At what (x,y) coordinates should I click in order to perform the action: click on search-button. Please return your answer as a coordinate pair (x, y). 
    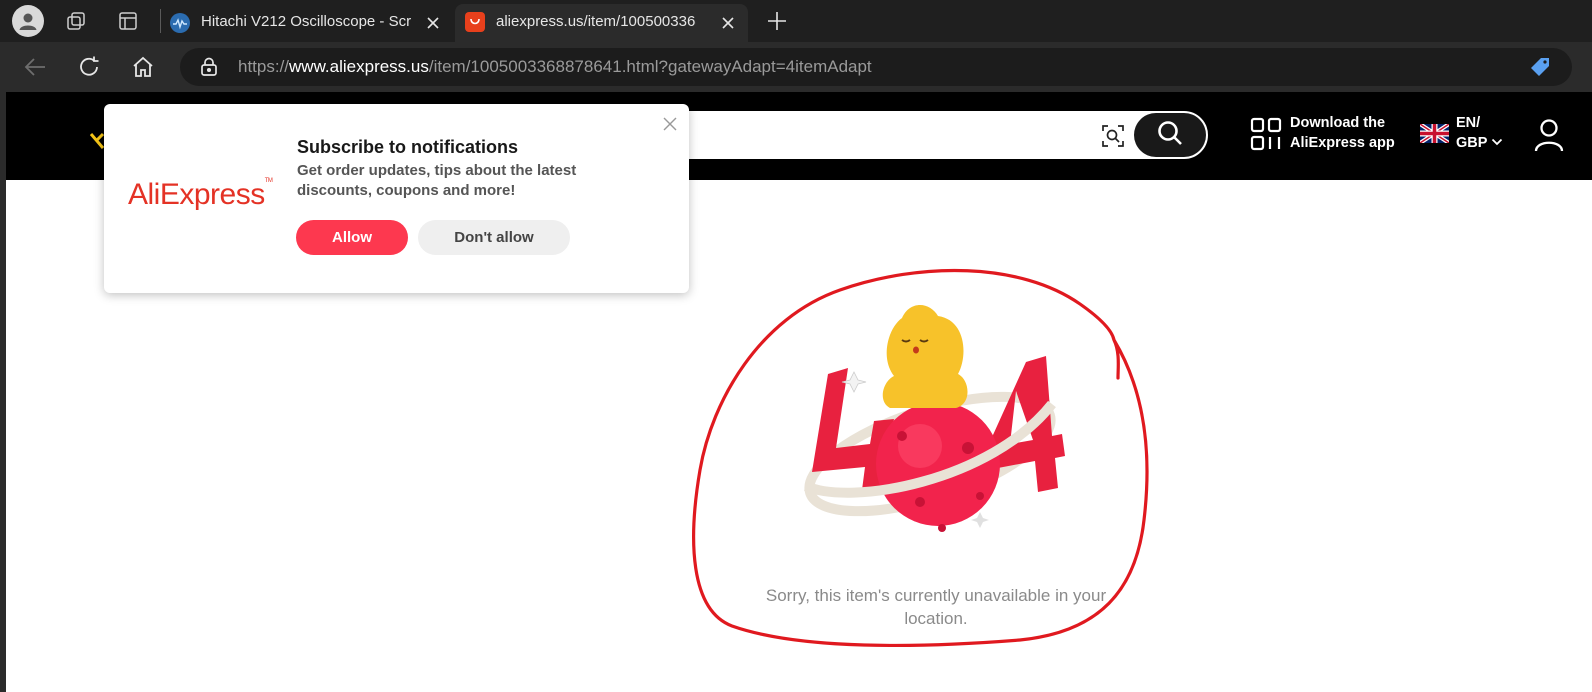
    Looking at the image, I should click on (1170, 135).